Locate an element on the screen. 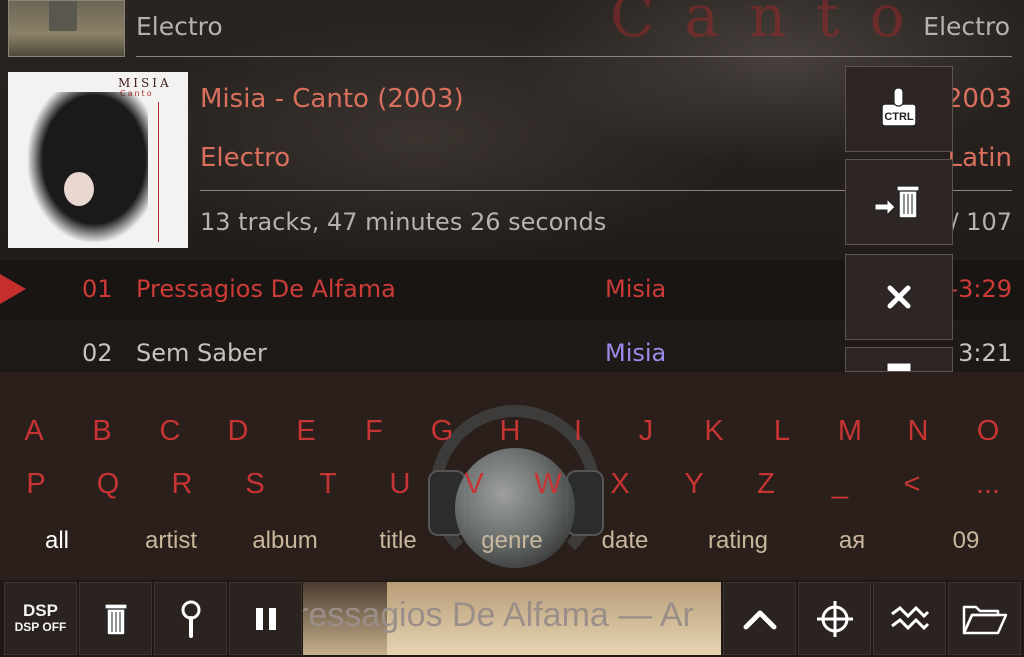  key-9: Y is located at coordinates (693, 484).